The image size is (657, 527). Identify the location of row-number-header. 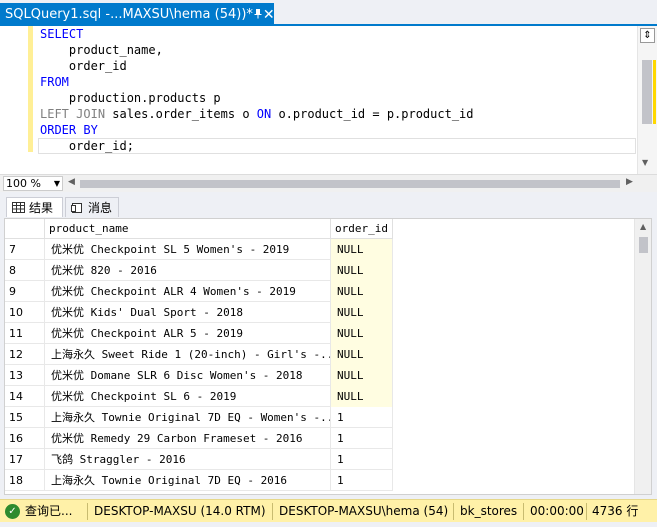
(25, 229).